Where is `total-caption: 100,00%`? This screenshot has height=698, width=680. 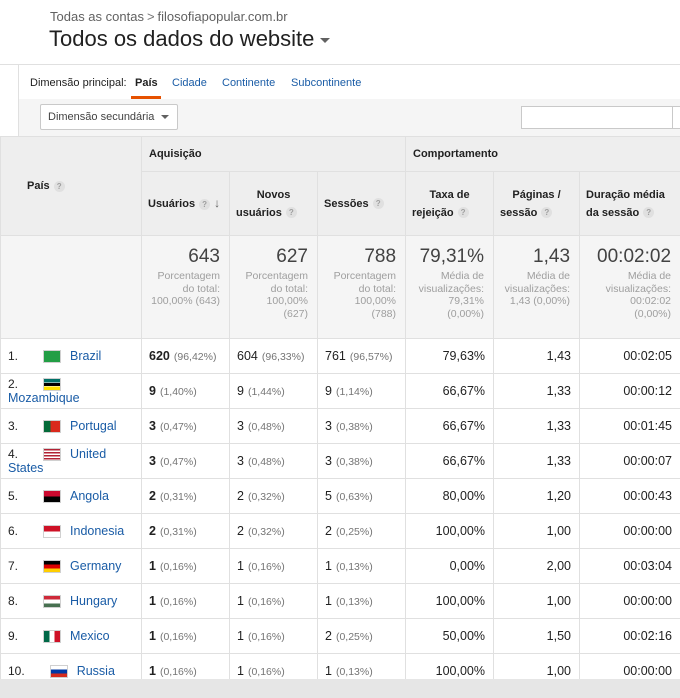 total-caption: 100,00% is located at coordinates (375, 301).